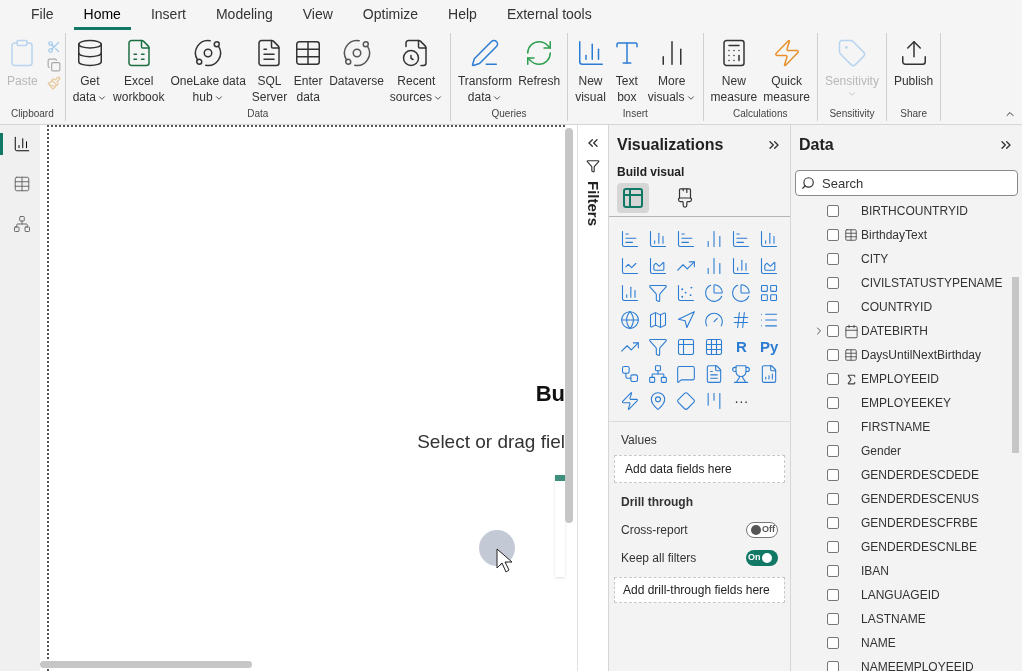  Describe the element at coordinates (258, 114) in the screenshot. I see `group-label: Data` at that location.